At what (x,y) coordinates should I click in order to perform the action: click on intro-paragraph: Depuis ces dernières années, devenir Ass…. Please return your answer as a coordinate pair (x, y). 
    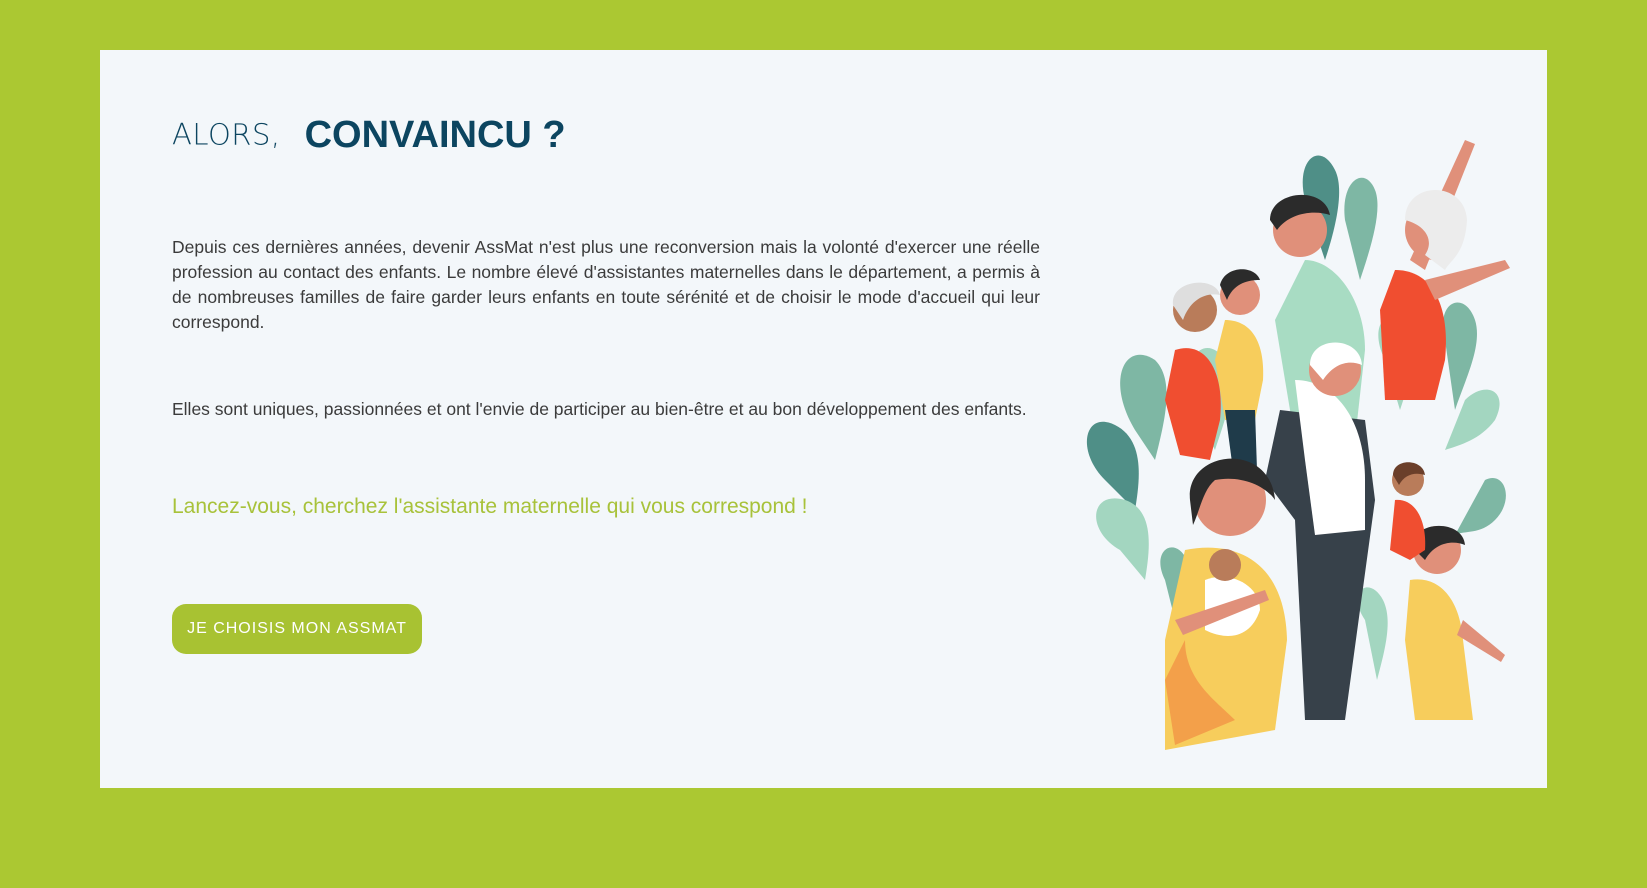
    Looking at the image, I should click on (606, 284).